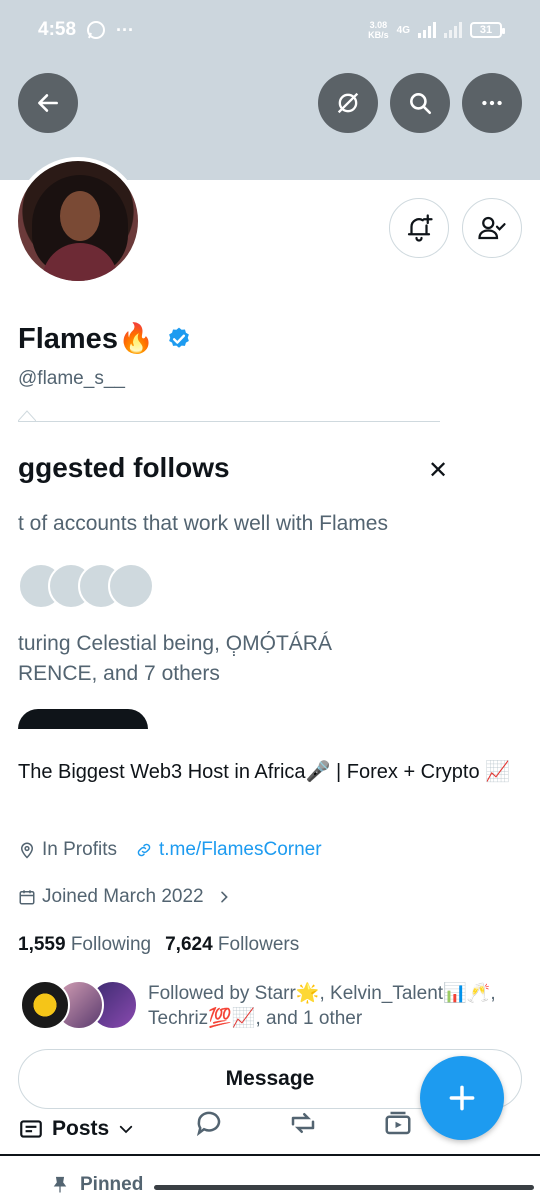  I want to click on verified-badge-icon, so click(179, 337).